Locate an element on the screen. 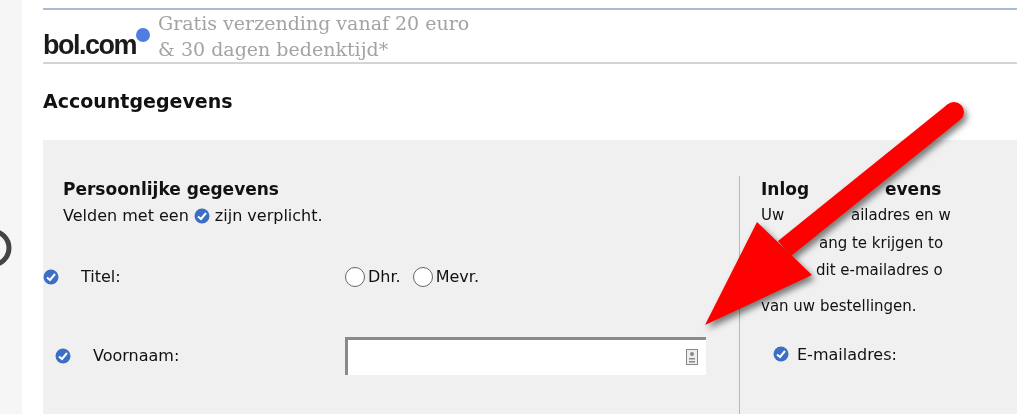 The height and width of the screenshot is (414, 1017). info-text: Uw is located at coordinates (773, 215).